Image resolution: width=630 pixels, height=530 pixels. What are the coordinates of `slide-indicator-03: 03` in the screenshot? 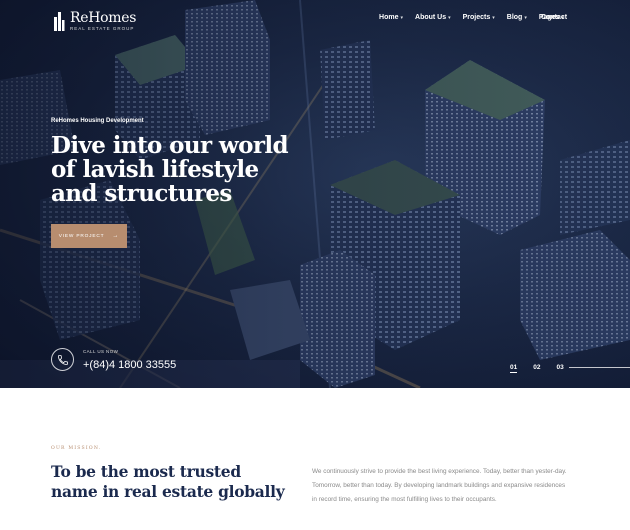 It's located at (559, 367).